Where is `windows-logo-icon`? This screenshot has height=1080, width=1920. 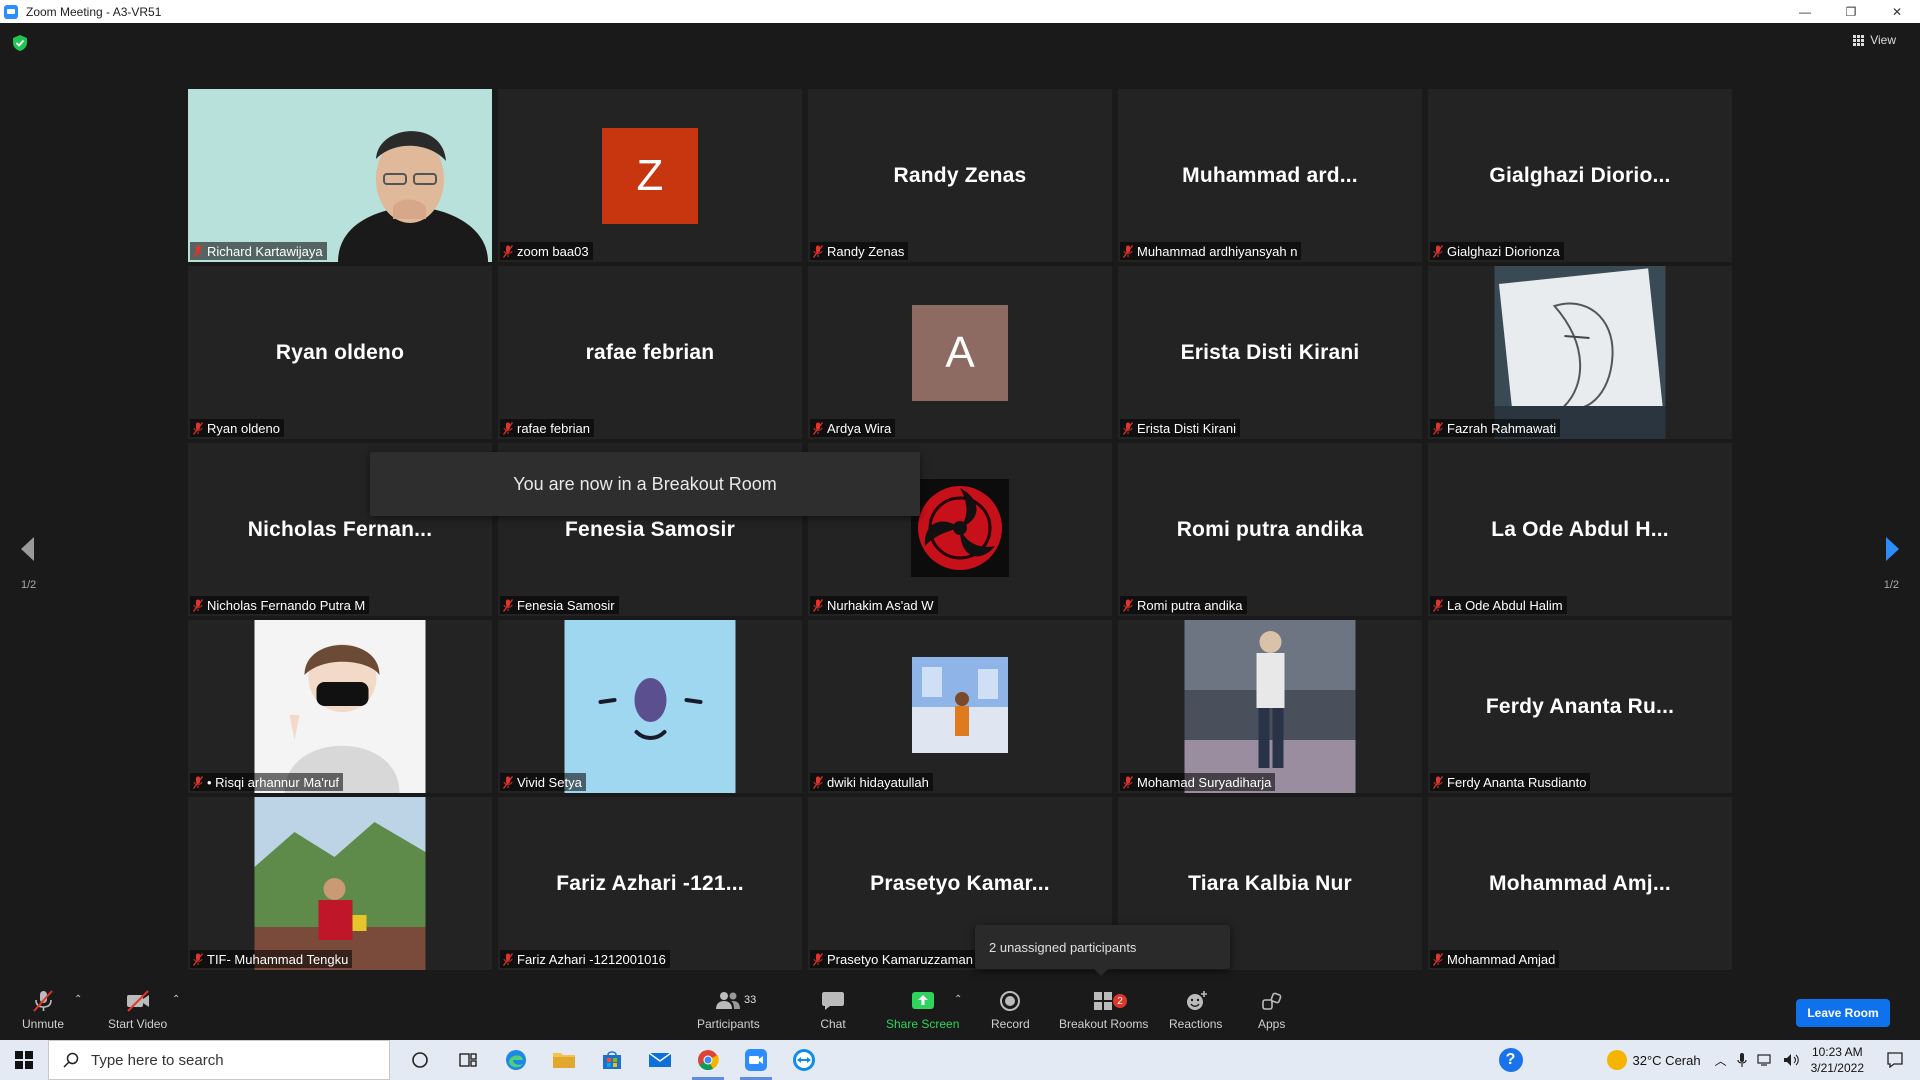 windows-logo-icon is located at coordinates (24, 1060).